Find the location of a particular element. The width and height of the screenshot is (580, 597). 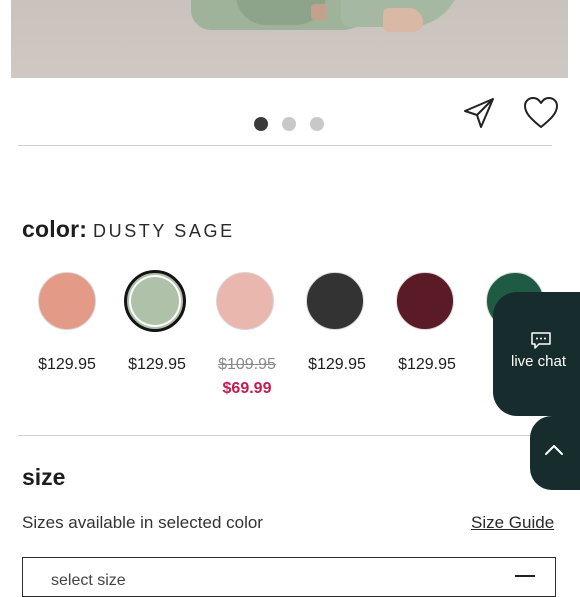

color-swatch-selected is located at coordinates (155, 301).